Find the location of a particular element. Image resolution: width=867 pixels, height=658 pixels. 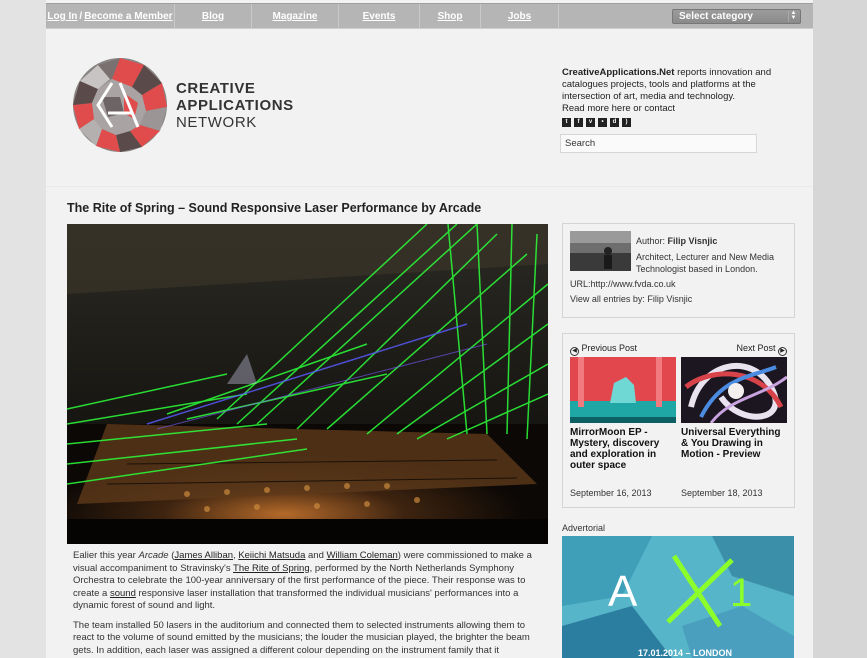

delicious-icon: d is located at coordinates (614, 122).